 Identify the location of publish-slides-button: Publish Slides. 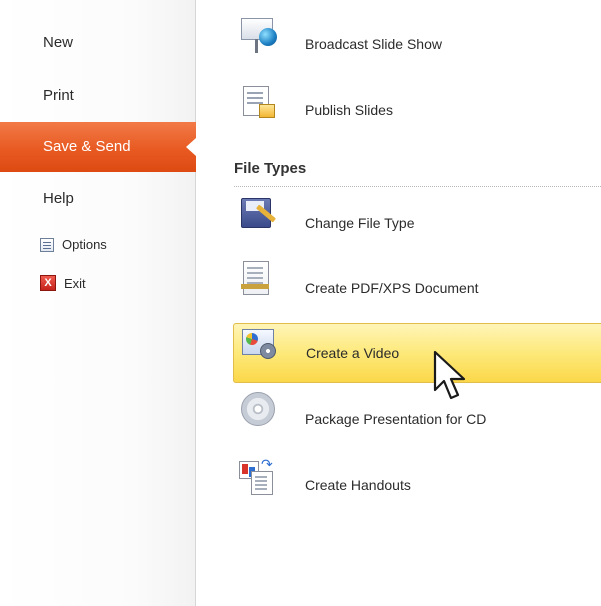
(417, 110).